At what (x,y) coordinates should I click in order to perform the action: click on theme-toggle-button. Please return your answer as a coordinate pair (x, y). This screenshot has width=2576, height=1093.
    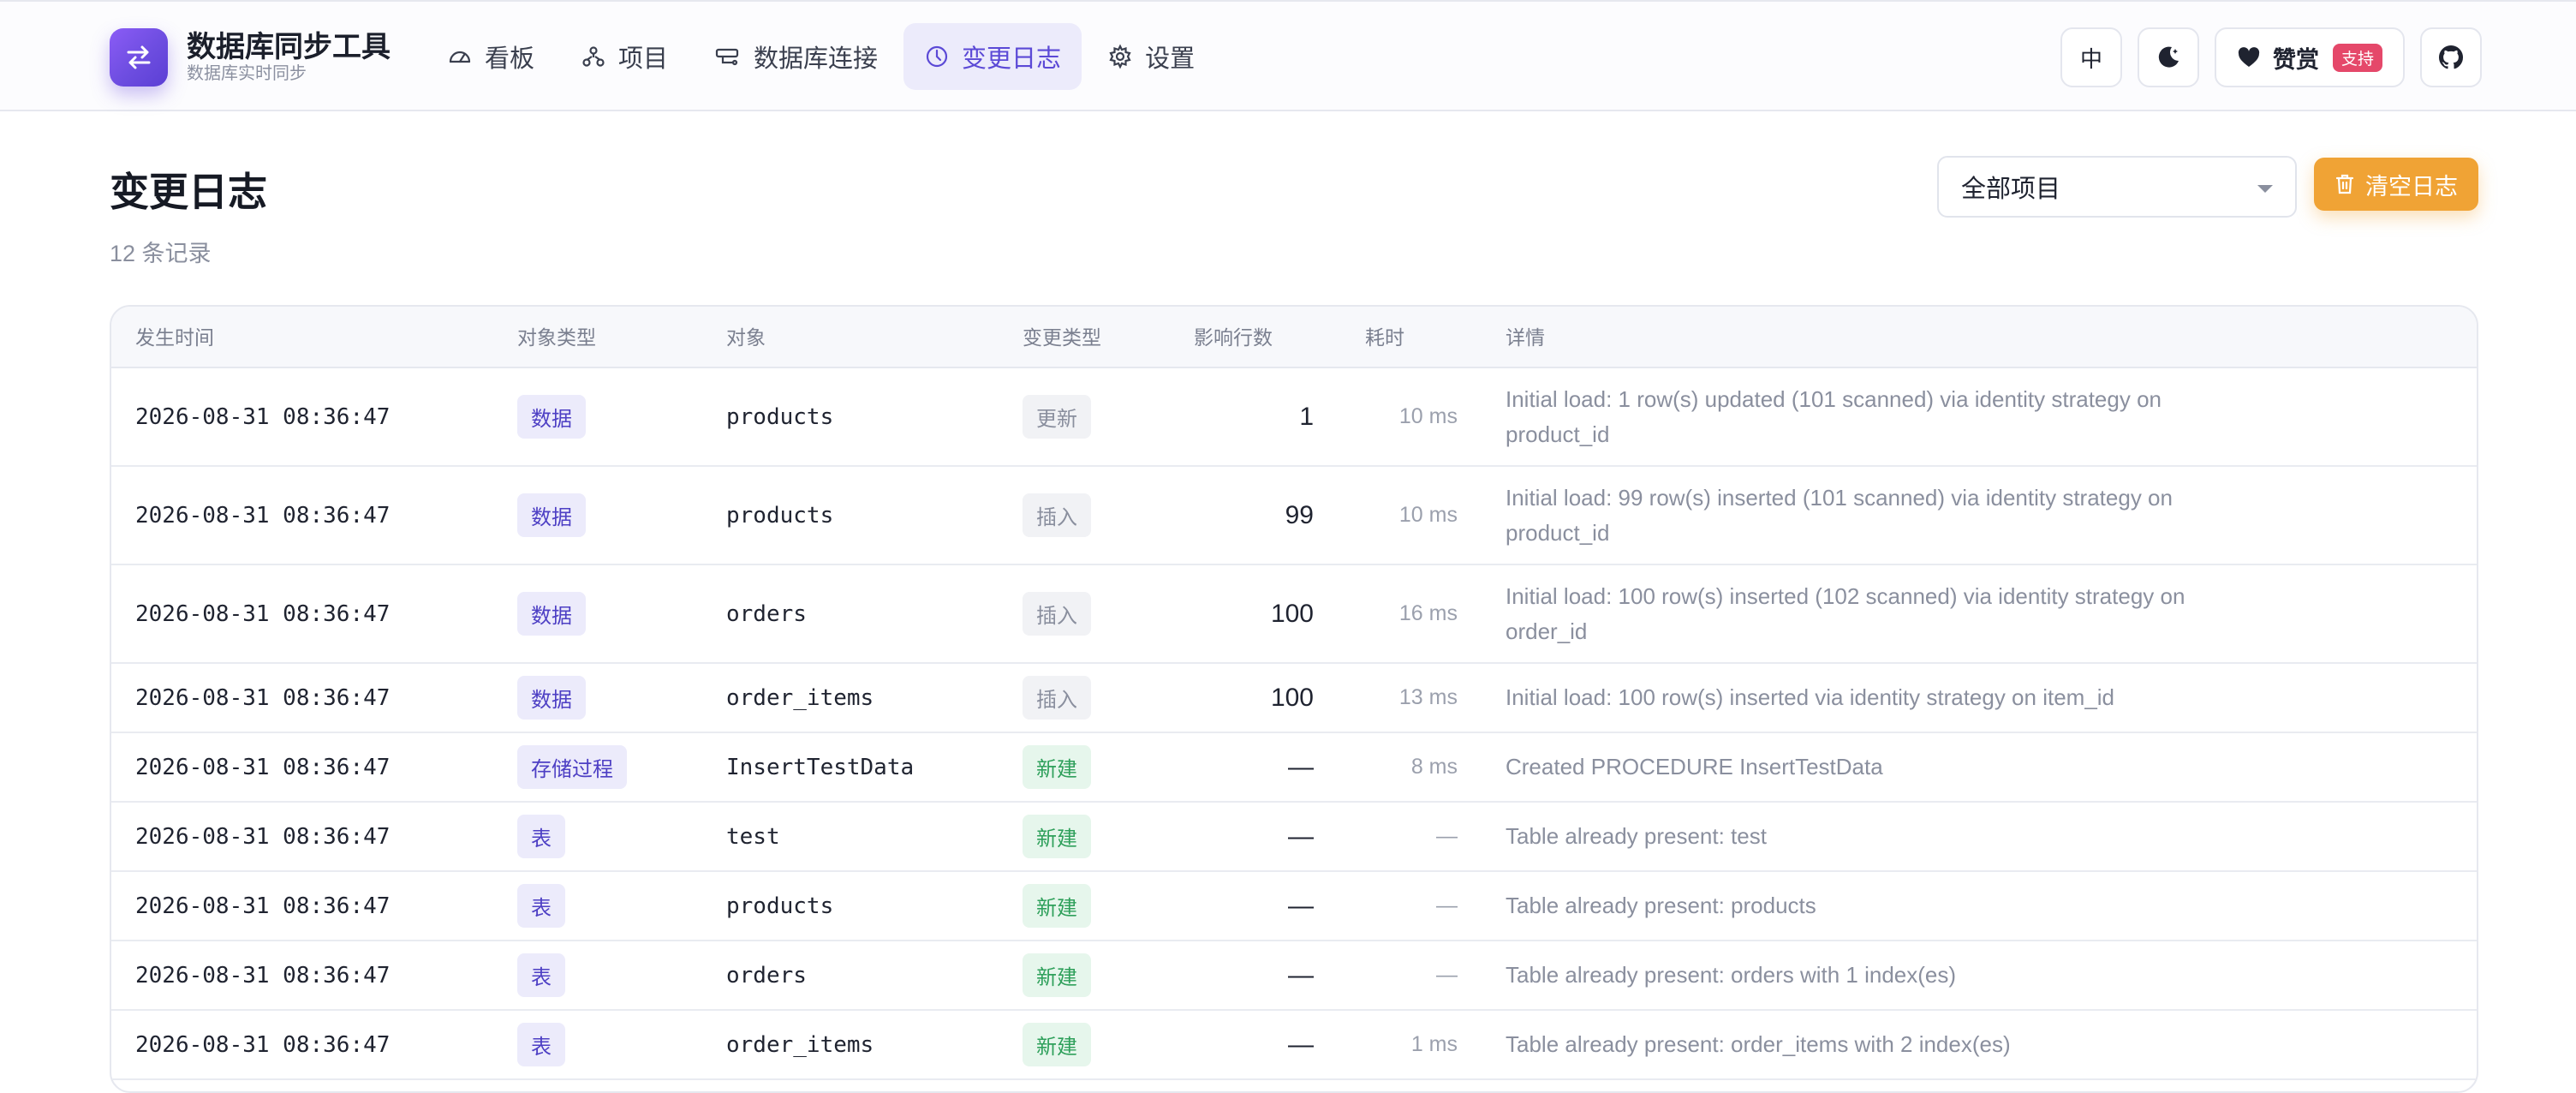
    Looking at the image, I should click on (2168, 57).